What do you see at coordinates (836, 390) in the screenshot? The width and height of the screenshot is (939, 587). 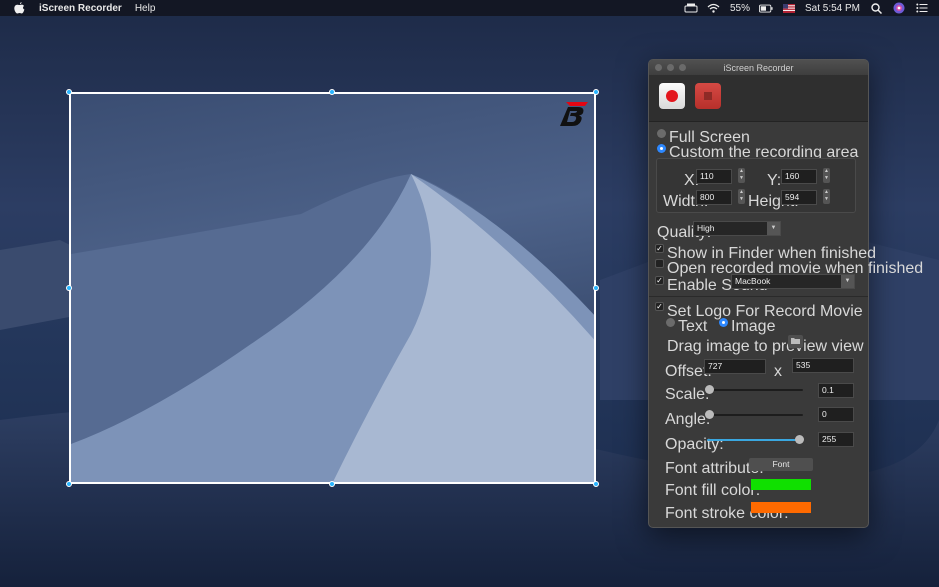 I see `scale-input: 0.1` at bounding box center [836, 390].